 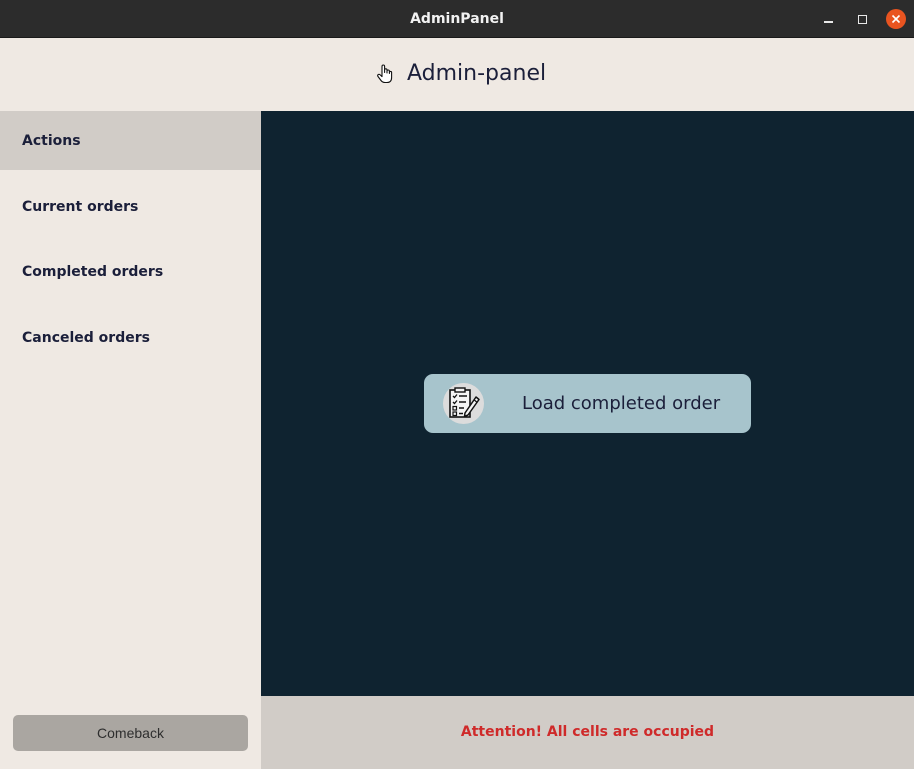 I want to click on close-button, so click(x=896, y=19).